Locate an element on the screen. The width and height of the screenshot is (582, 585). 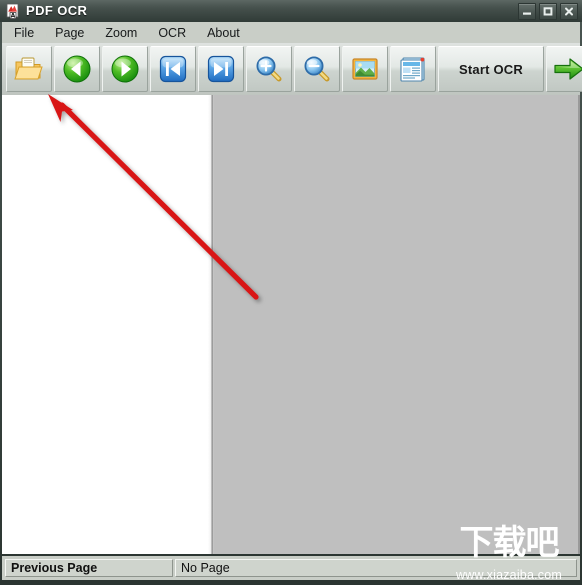
start-ocr-button: Start OCR is located at coordinates (491, 69).